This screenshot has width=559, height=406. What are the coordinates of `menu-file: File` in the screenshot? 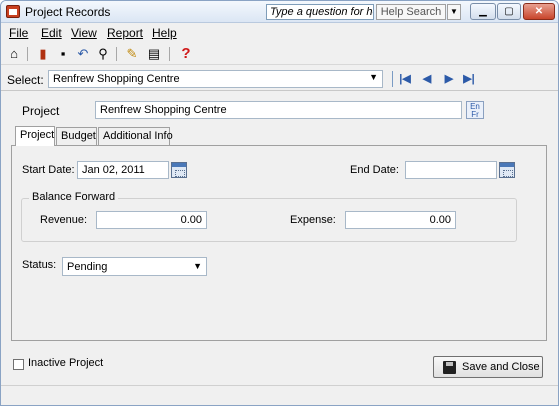 It's located at (18, 33).